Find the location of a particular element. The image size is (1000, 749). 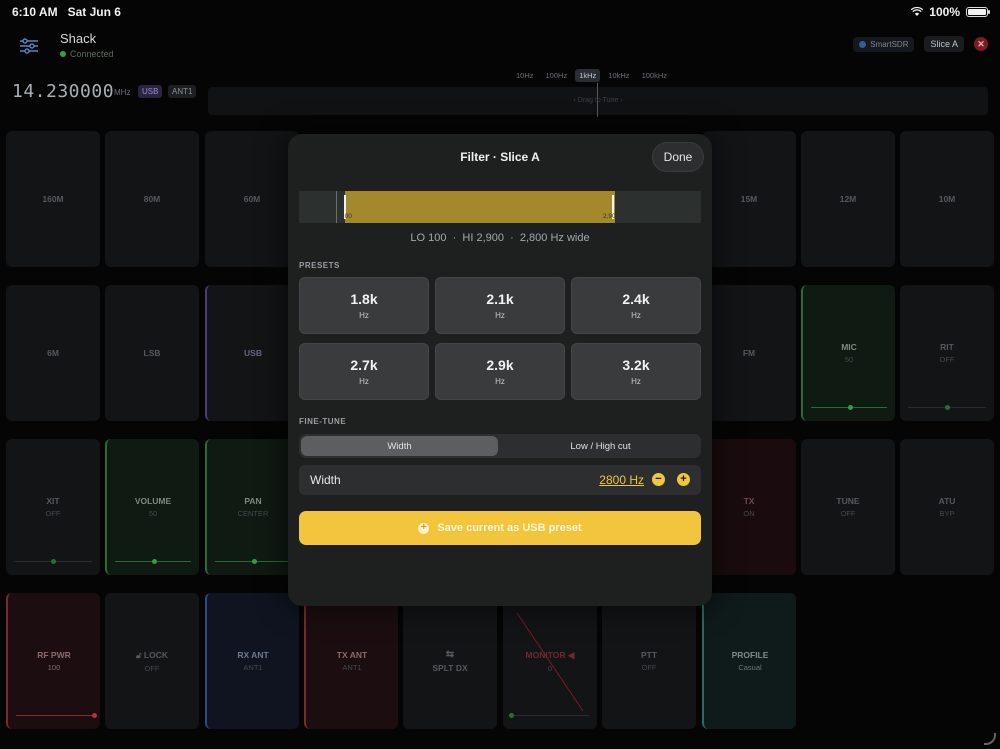

connection-label: Connected is located at coordinates (92, 54).